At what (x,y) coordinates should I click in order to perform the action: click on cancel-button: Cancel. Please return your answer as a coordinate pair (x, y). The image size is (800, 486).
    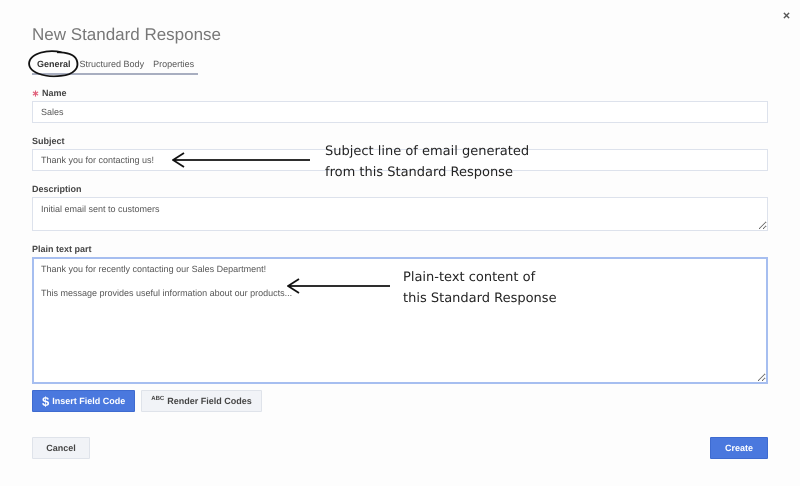
    Looking at the image, I should click on (61, 448).